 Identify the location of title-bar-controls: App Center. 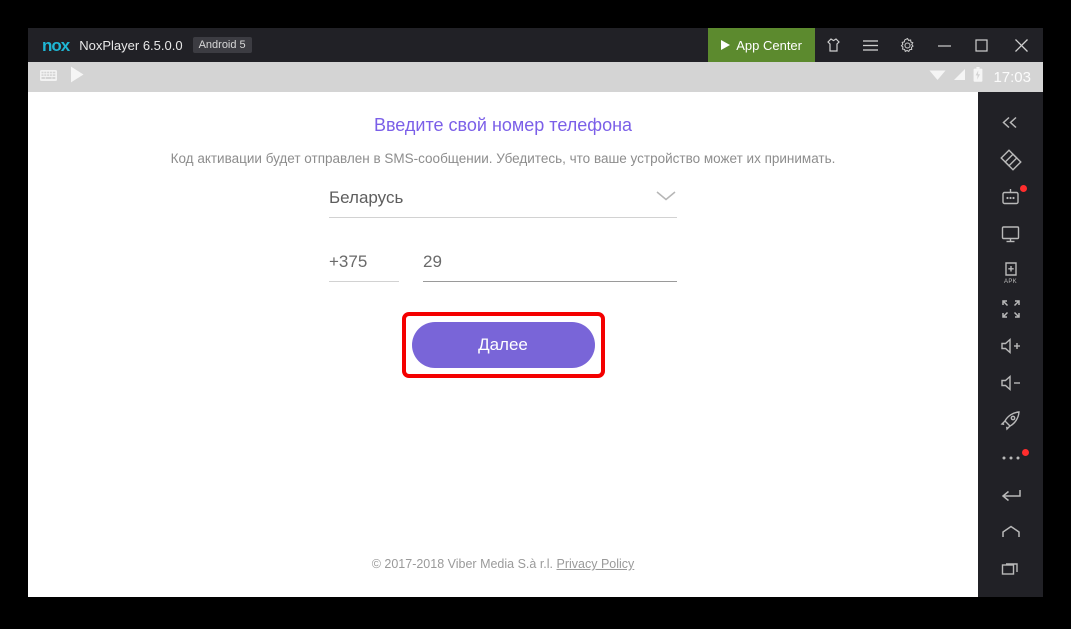
(875, 45).